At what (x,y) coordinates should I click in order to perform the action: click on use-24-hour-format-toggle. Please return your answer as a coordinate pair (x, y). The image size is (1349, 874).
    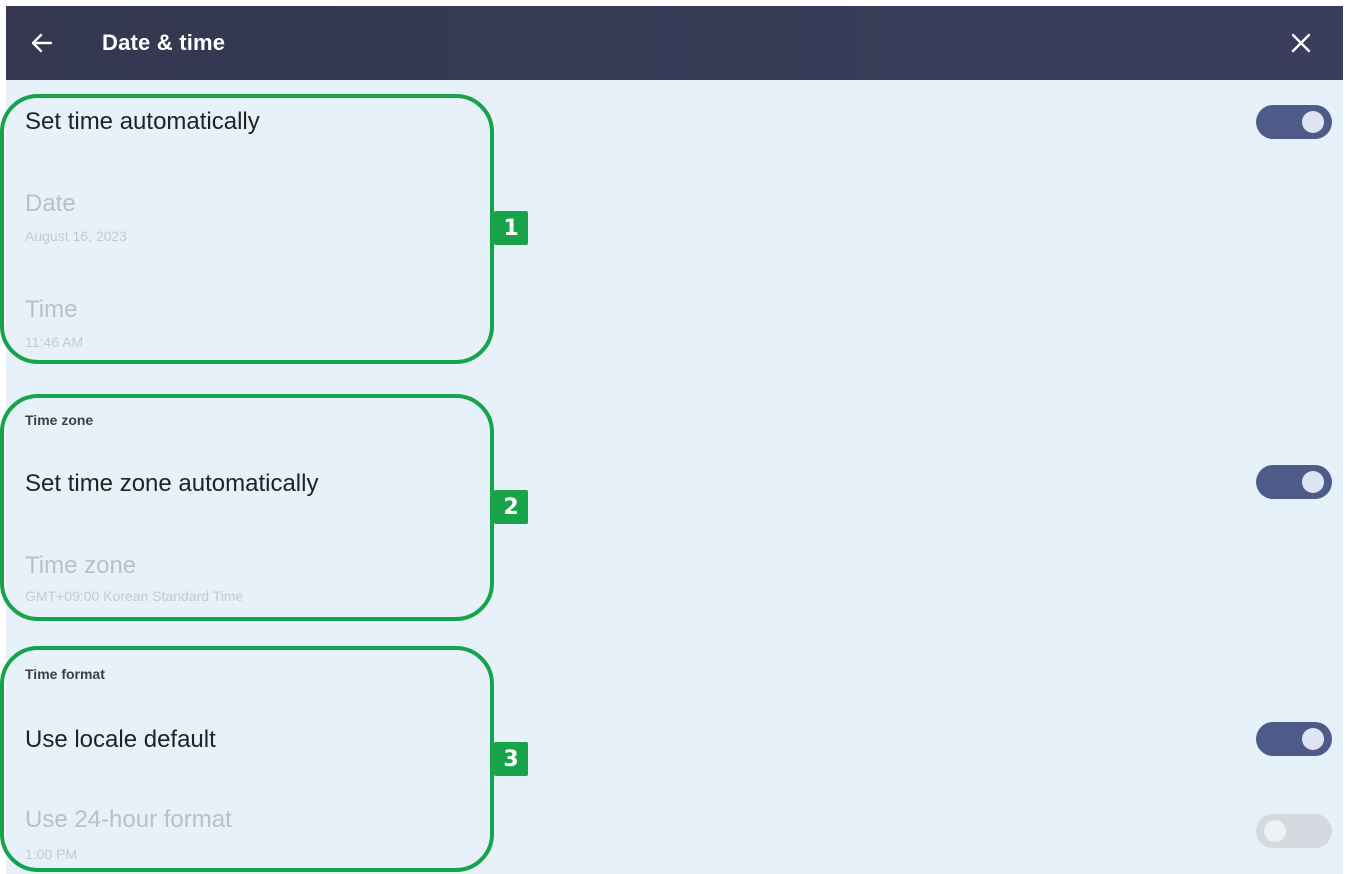
    Looking at the image, I should click on (1294, 831).